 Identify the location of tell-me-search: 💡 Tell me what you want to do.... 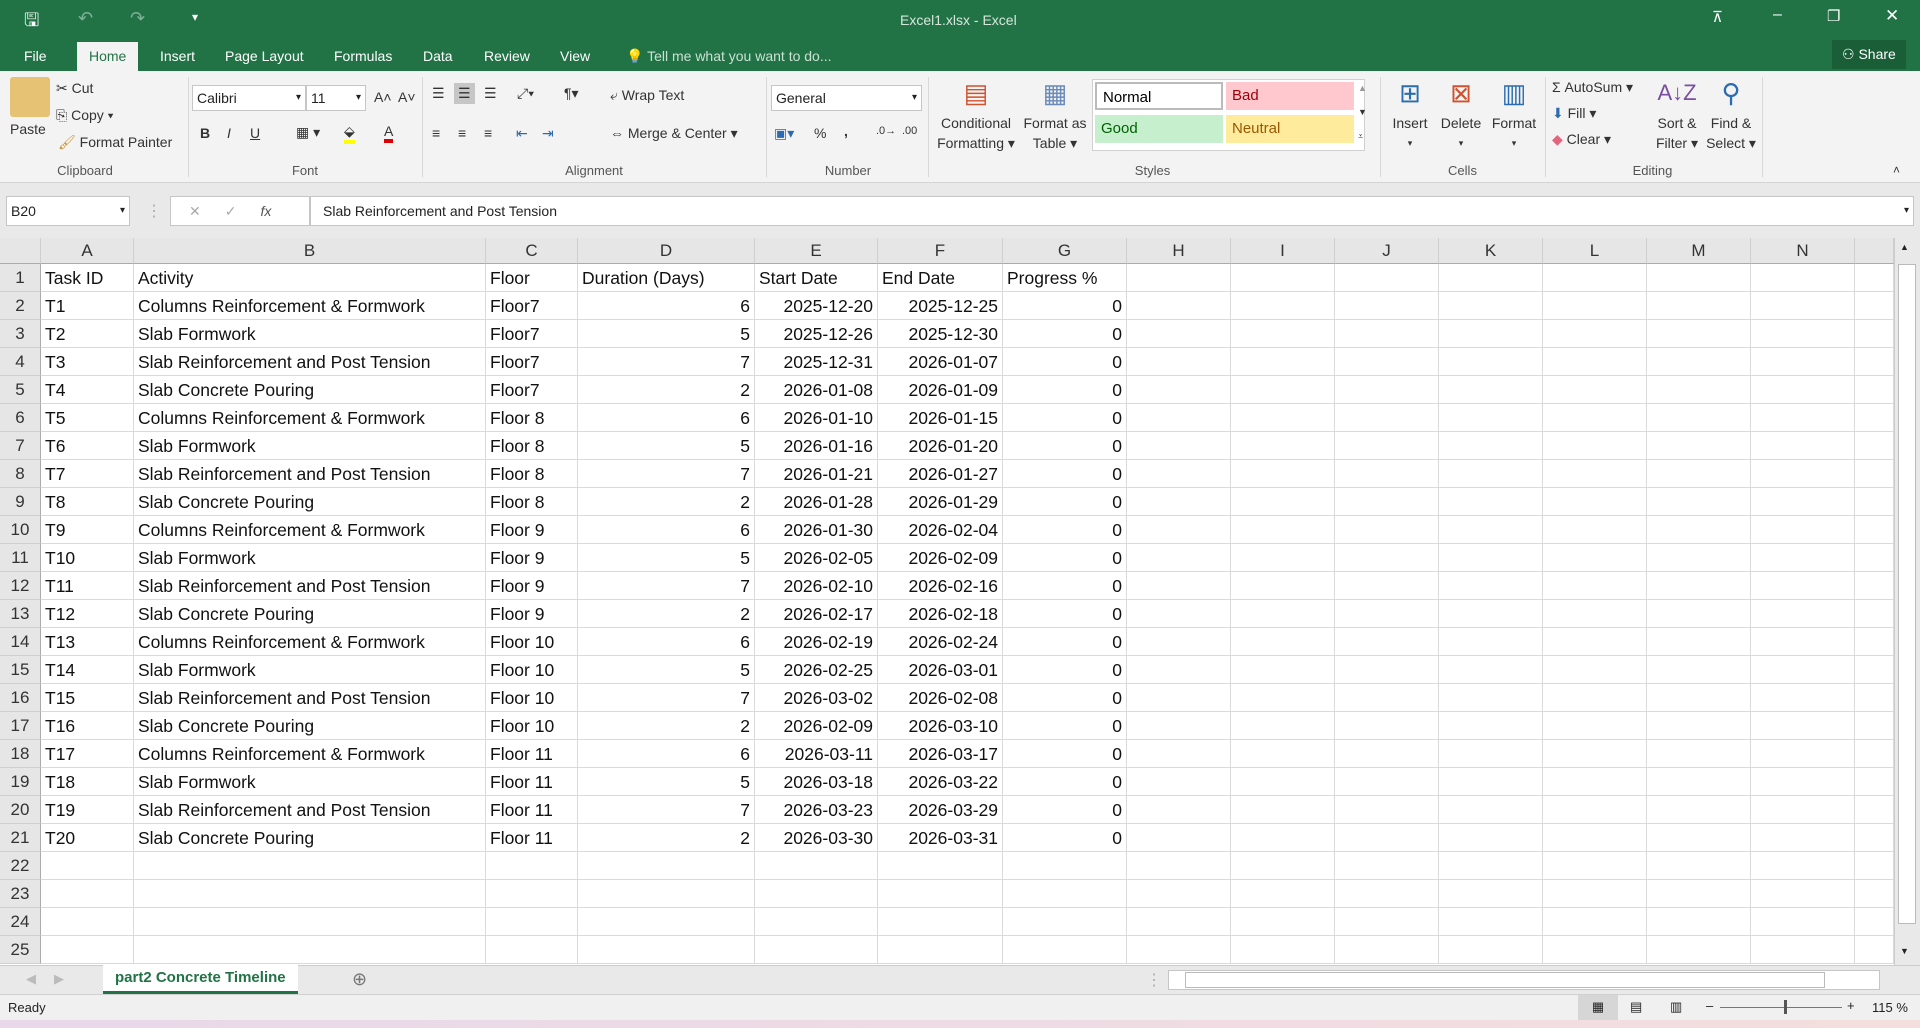
(729, 56).